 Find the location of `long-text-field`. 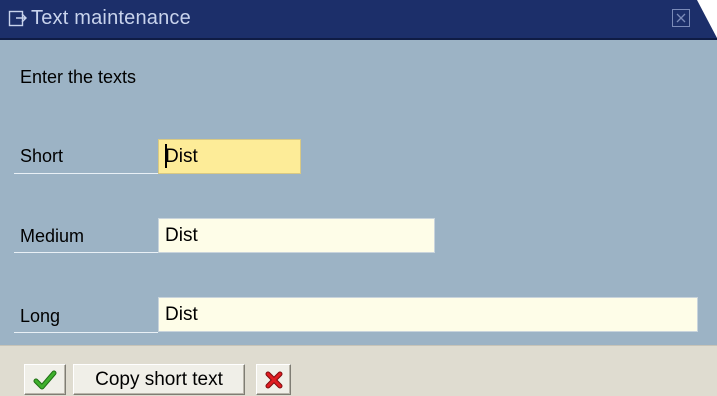

long-text-field is located at coordinates (428, 314).